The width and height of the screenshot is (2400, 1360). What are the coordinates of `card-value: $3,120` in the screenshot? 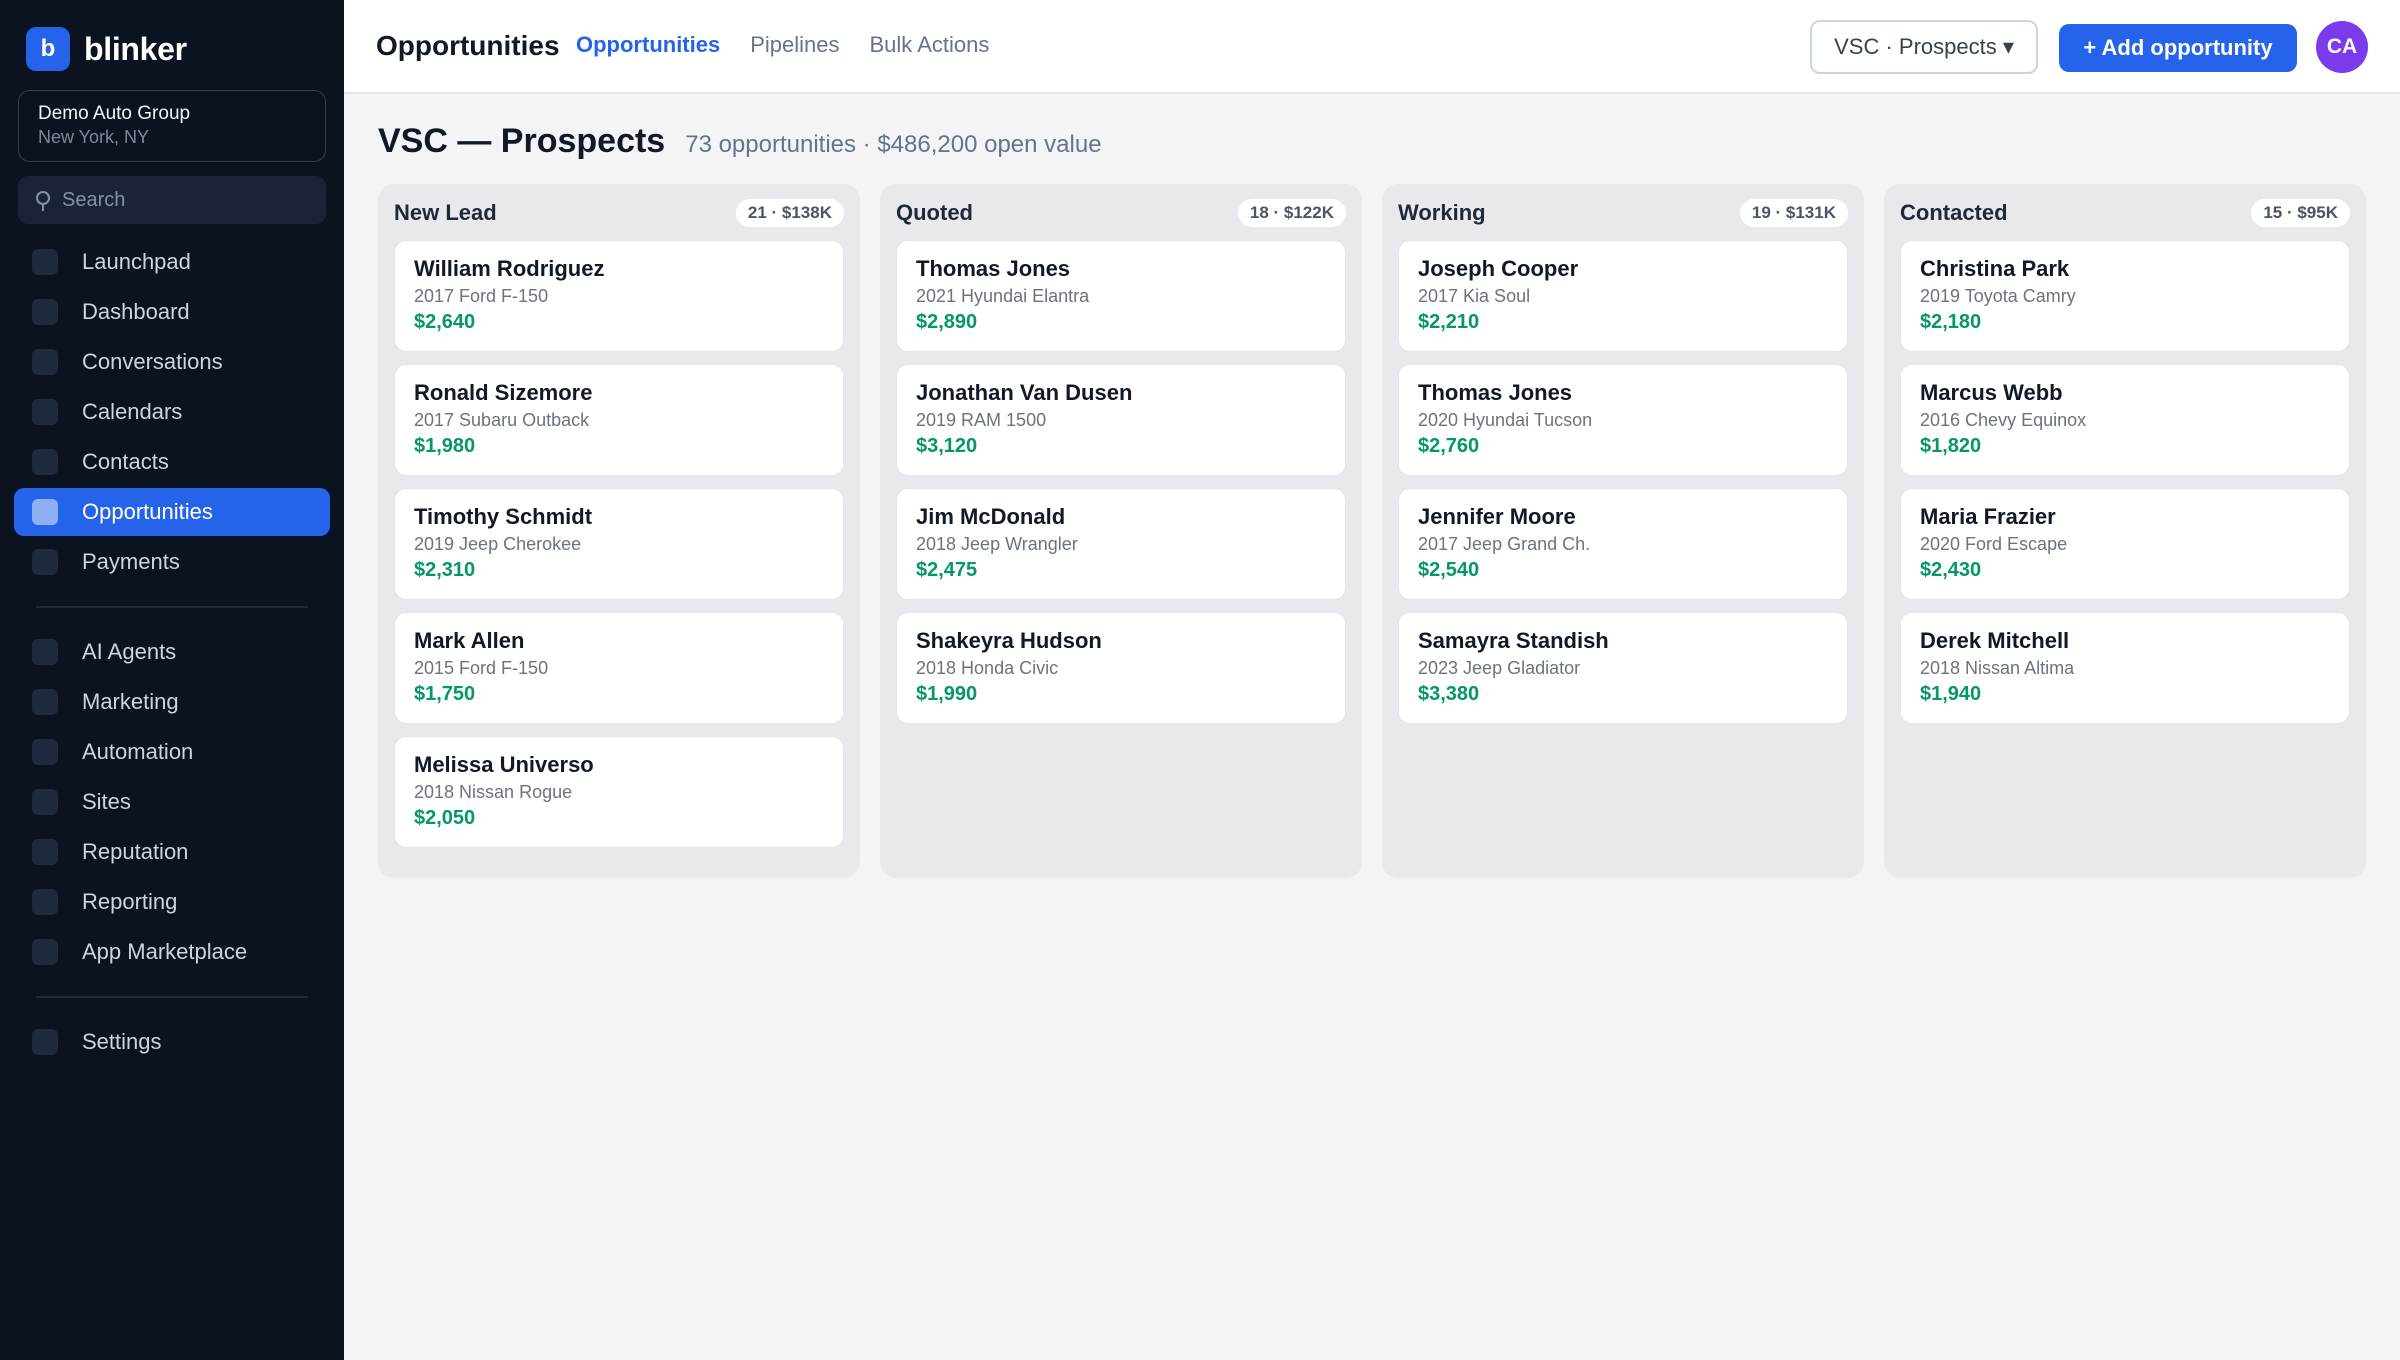 It's located at (947, 446).